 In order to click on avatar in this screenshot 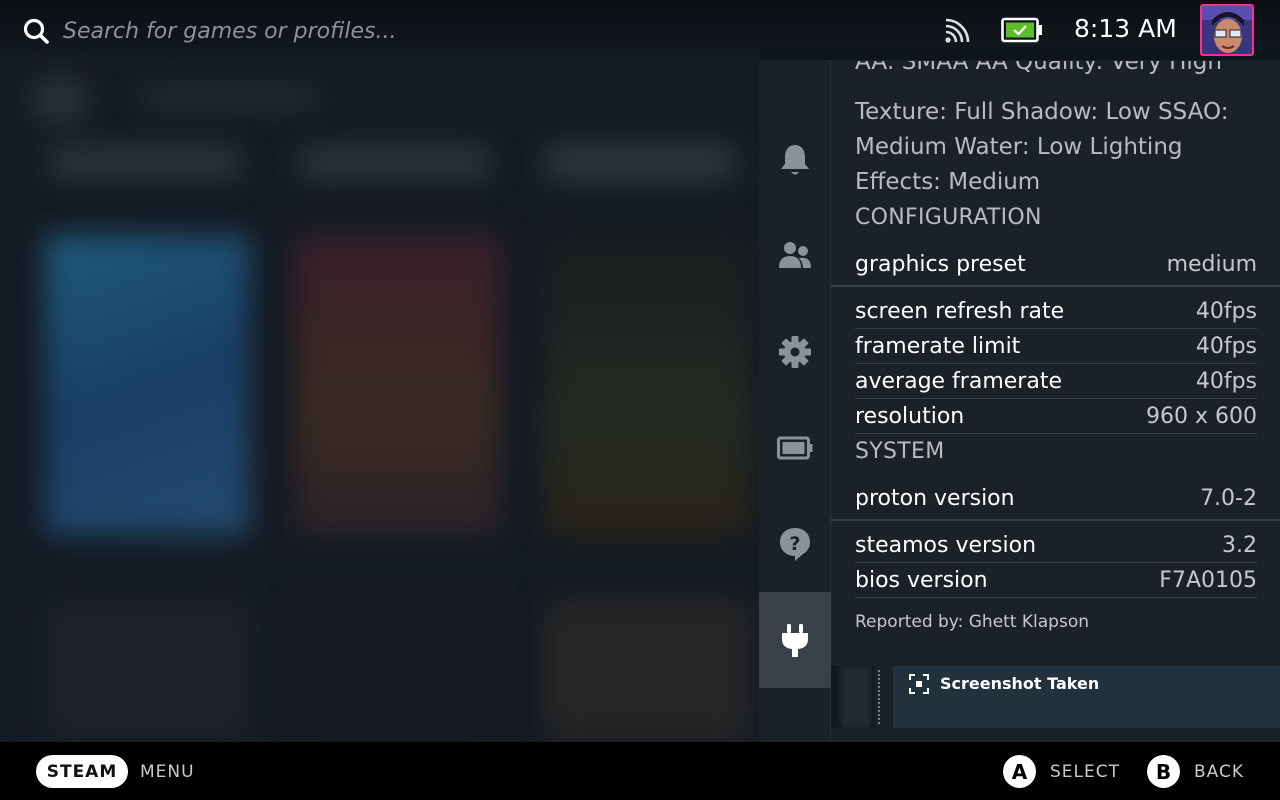, I will do `click(1227, 30)`.